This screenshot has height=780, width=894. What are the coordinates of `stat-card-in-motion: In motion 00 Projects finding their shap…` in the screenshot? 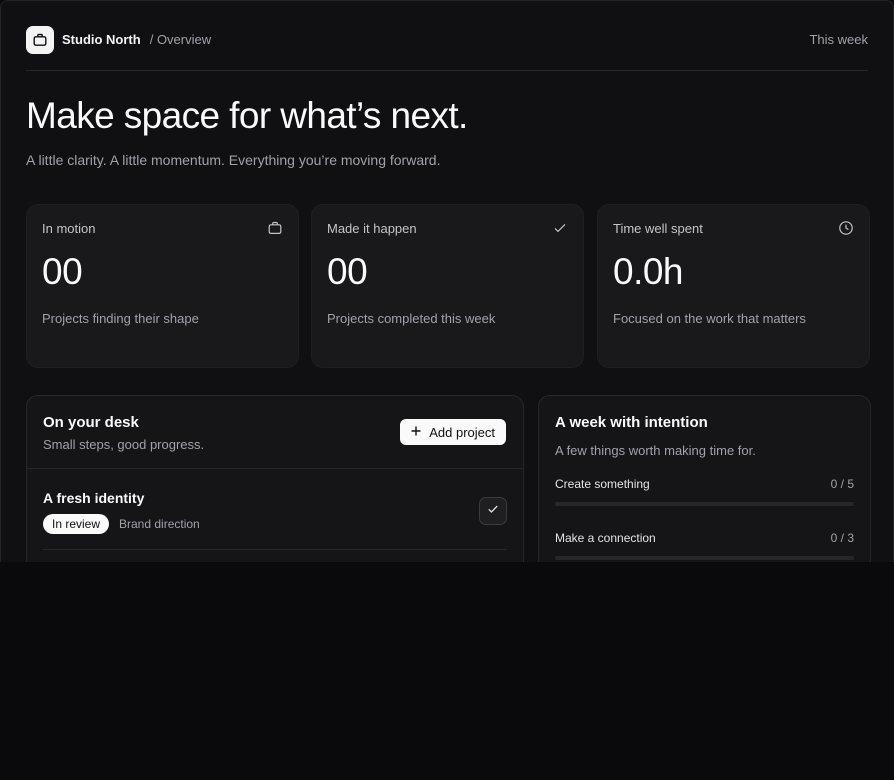 It's located at (162, 286).